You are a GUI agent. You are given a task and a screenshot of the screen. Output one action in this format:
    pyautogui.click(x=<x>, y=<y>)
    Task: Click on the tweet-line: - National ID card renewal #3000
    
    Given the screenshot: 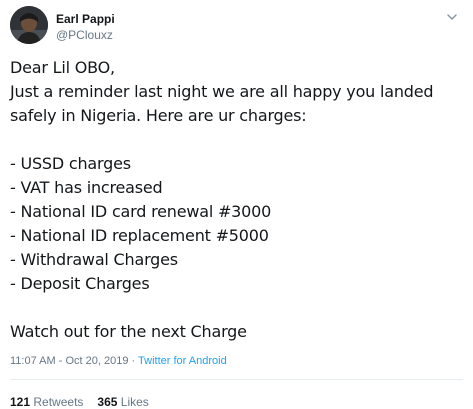 What is the action you would take?
    pyautogui.click(x=141, y=211)
    